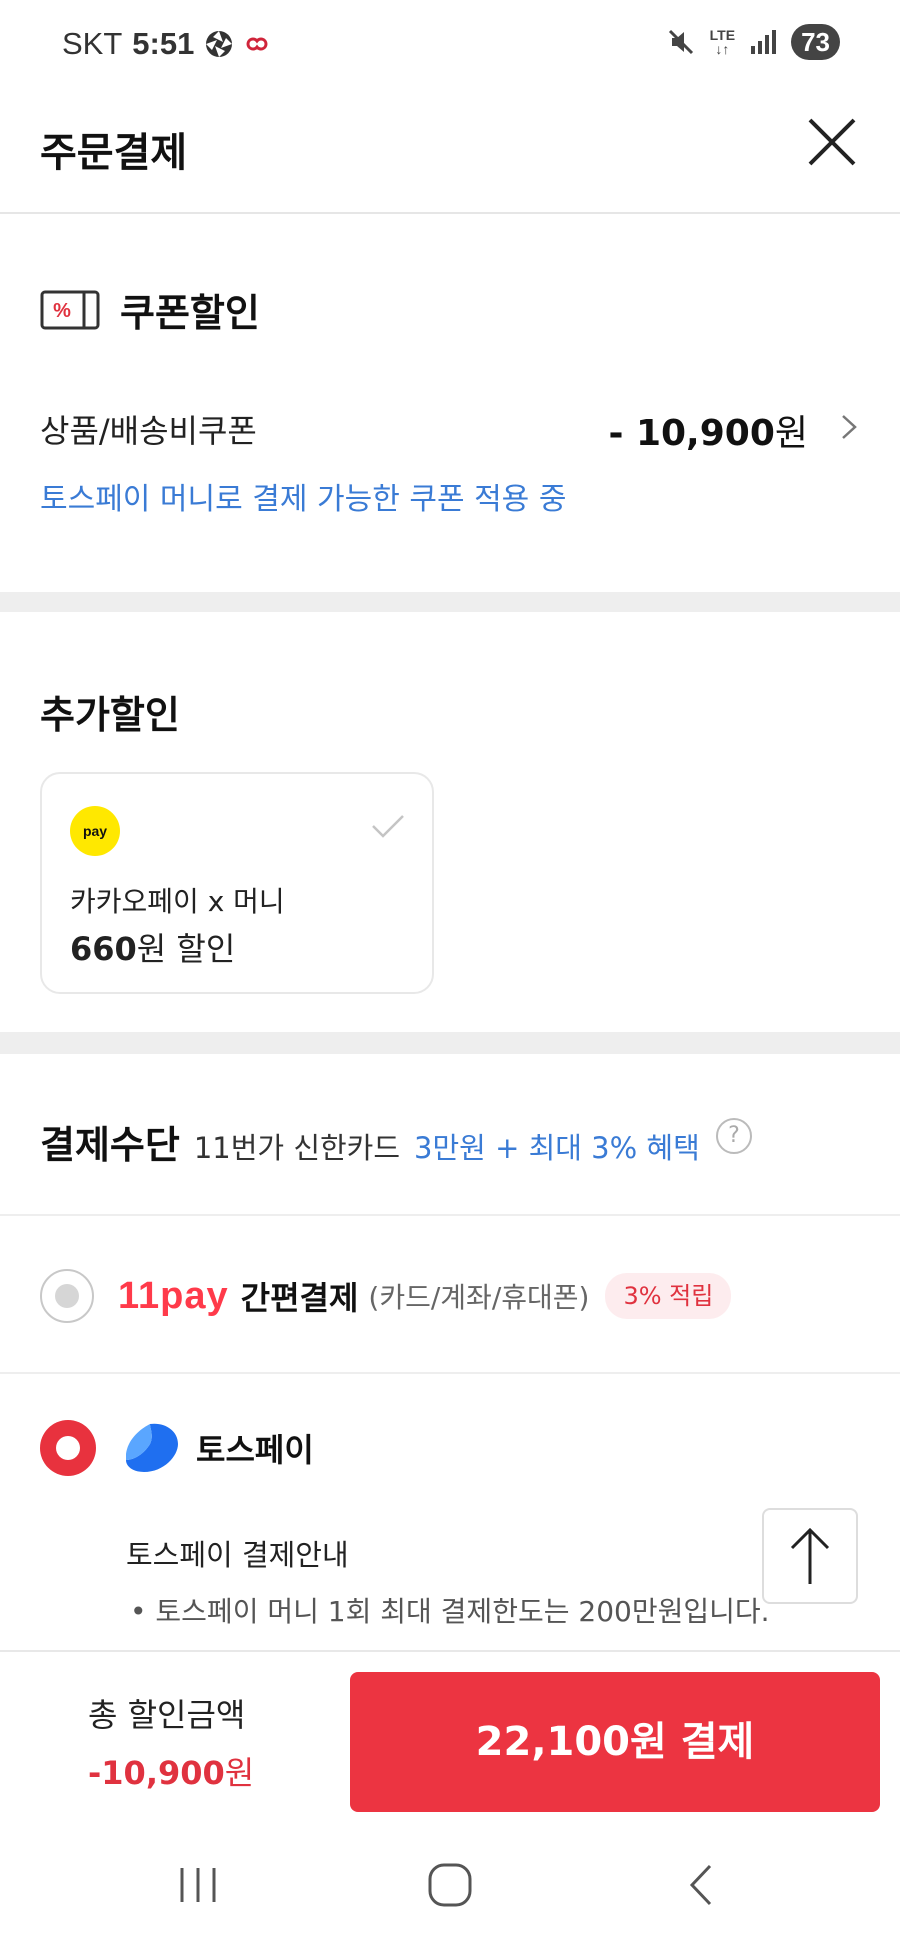  Describe the element at coordinates (734, 1136) in the screenshot. I see `help-icon: ?` at that location.